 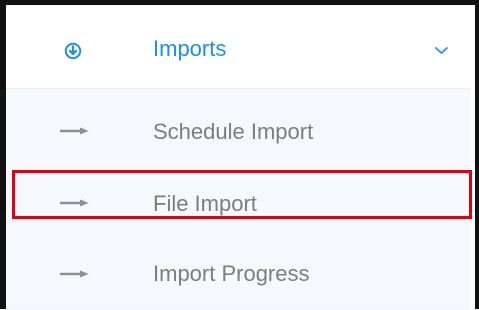 What do you see at coordinates (73, 51) in the screenshot?
I see `download-circle-icon` at bounding box center [73, 51].